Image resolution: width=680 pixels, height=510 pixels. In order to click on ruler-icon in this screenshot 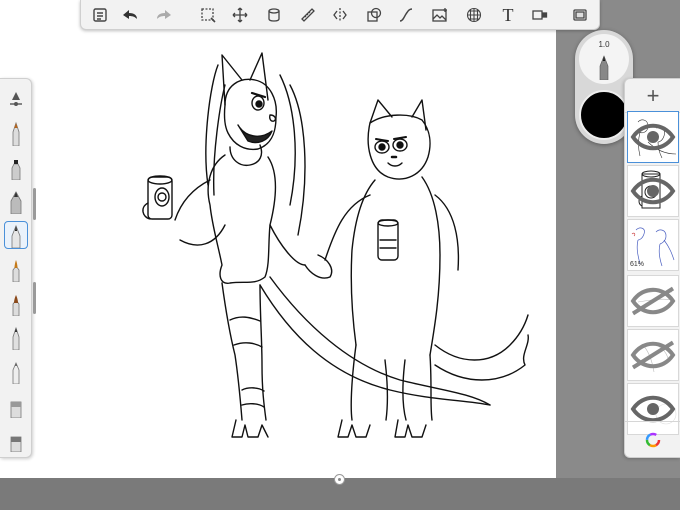, I will do `click(308, 15)`.